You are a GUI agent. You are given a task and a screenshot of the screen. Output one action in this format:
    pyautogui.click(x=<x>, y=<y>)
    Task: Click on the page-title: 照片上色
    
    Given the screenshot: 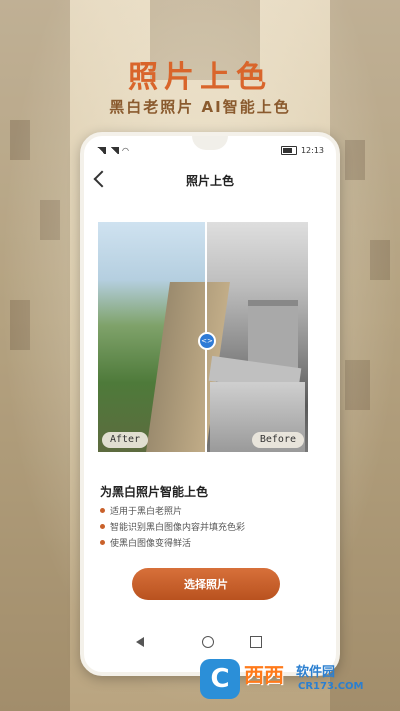 What is the action you would take?
    pyautogui.click(x=209, y=181)
    